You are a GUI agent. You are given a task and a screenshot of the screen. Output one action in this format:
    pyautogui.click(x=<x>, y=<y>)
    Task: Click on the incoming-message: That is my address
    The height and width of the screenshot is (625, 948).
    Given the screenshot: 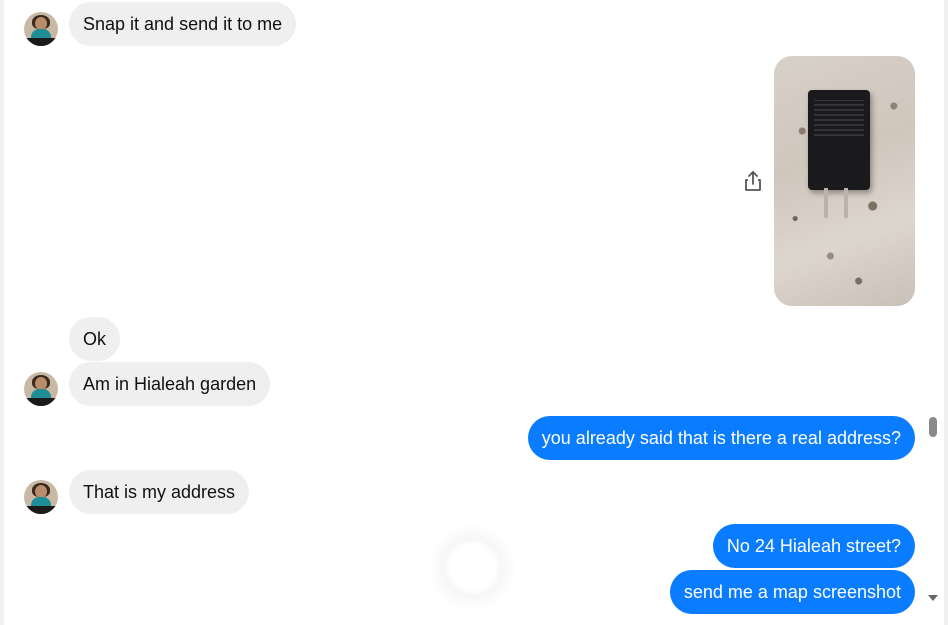 What is the action you would take?
    pyautogui.click(x=159, y=492)
    